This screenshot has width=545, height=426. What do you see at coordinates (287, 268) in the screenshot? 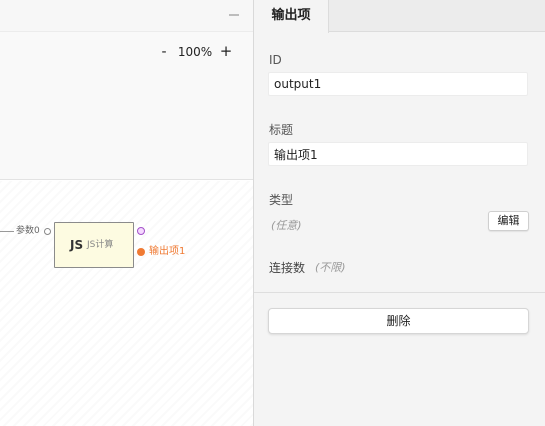
I see `connections-label: 连接数` at bounding box center [287, 268].